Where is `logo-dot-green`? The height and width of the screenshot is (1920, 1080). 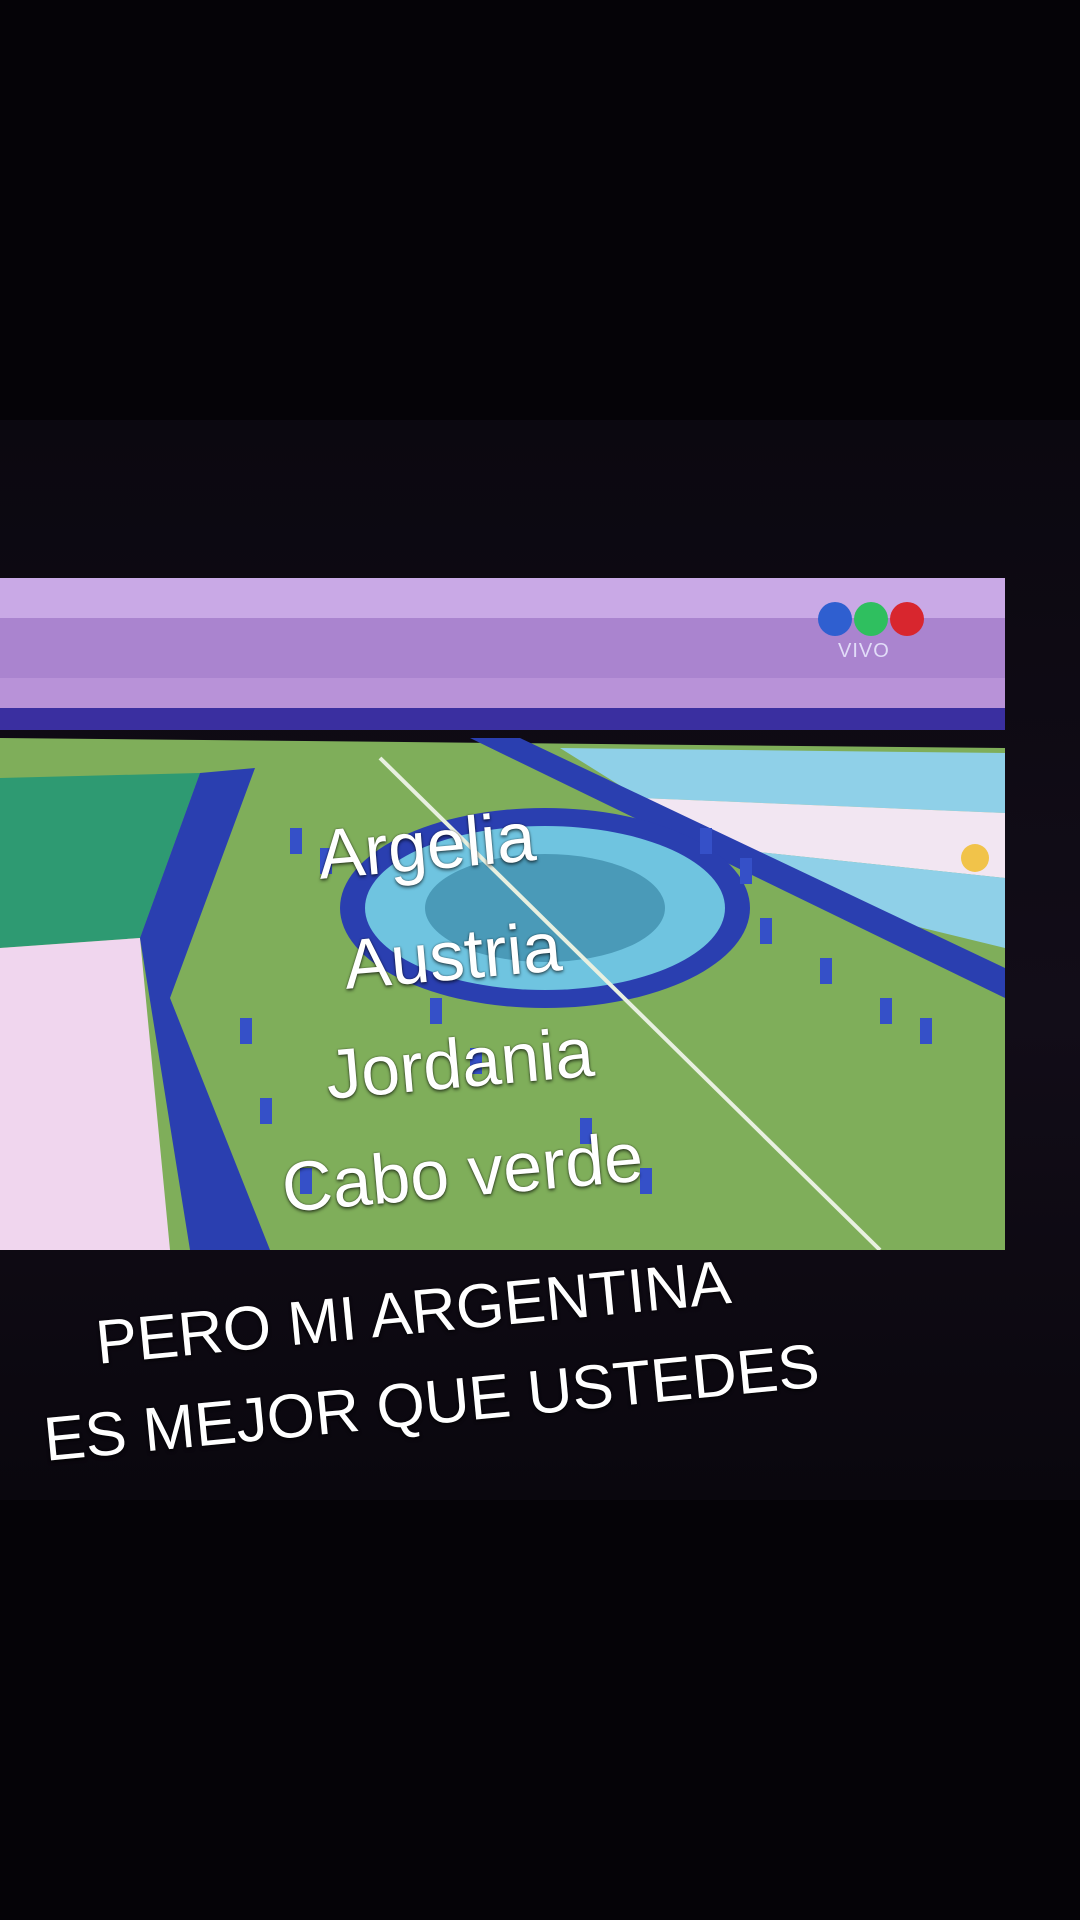
logo-dot-green is located at coordinates (871, 619).